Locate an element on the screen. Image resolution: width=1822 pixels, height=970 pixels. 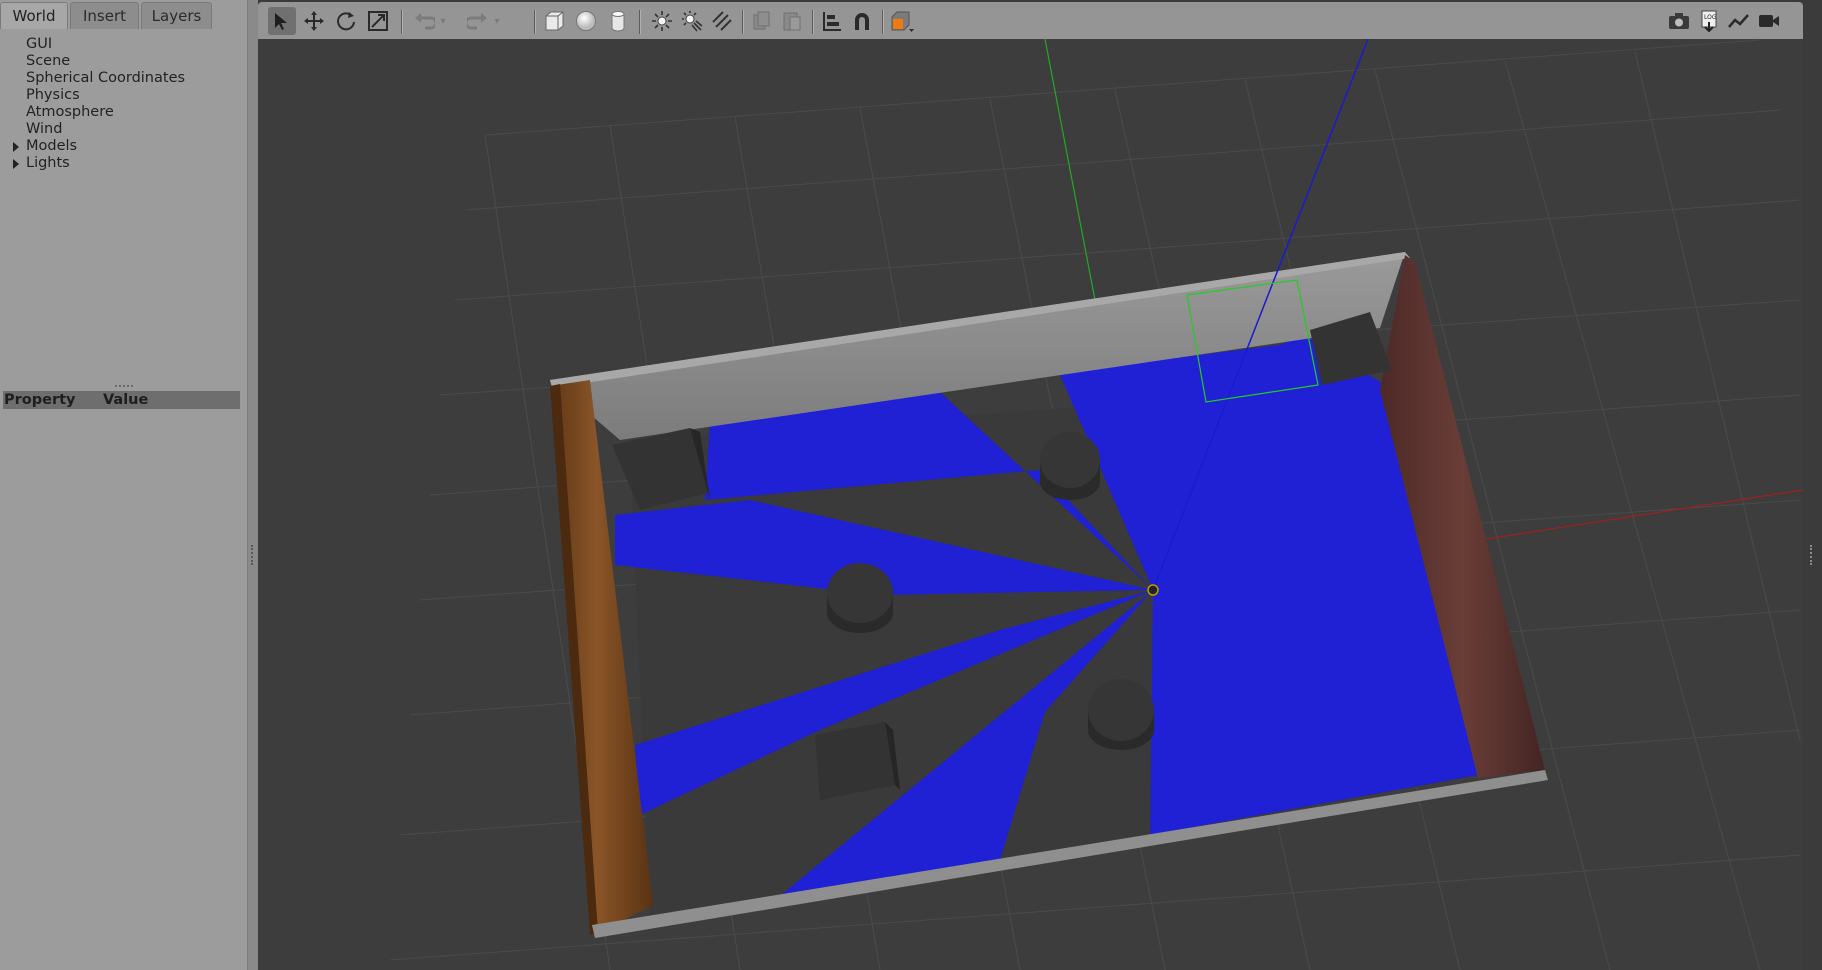
cylinder-shape-button is located at coordinates (618, 21).